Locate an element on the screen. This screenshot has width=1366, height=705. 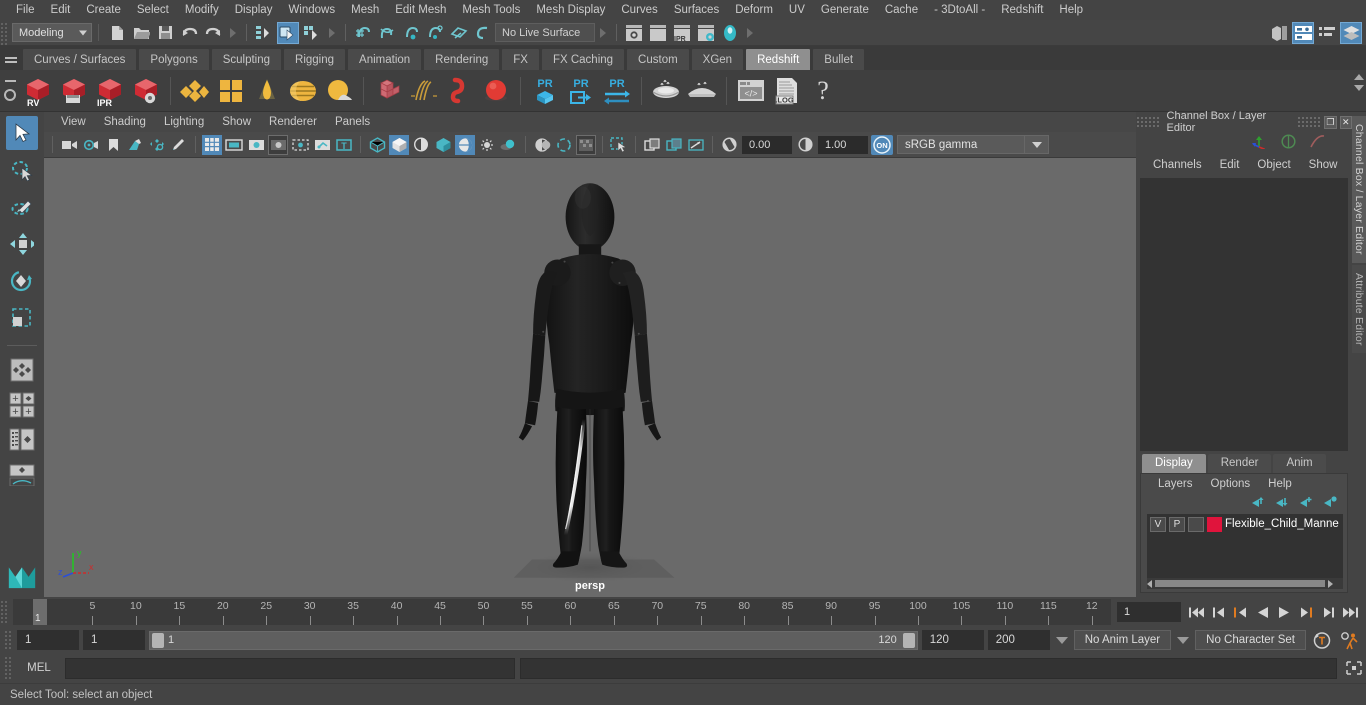
close-panel-icon: ✕ is located at coordinates (1345, 122).